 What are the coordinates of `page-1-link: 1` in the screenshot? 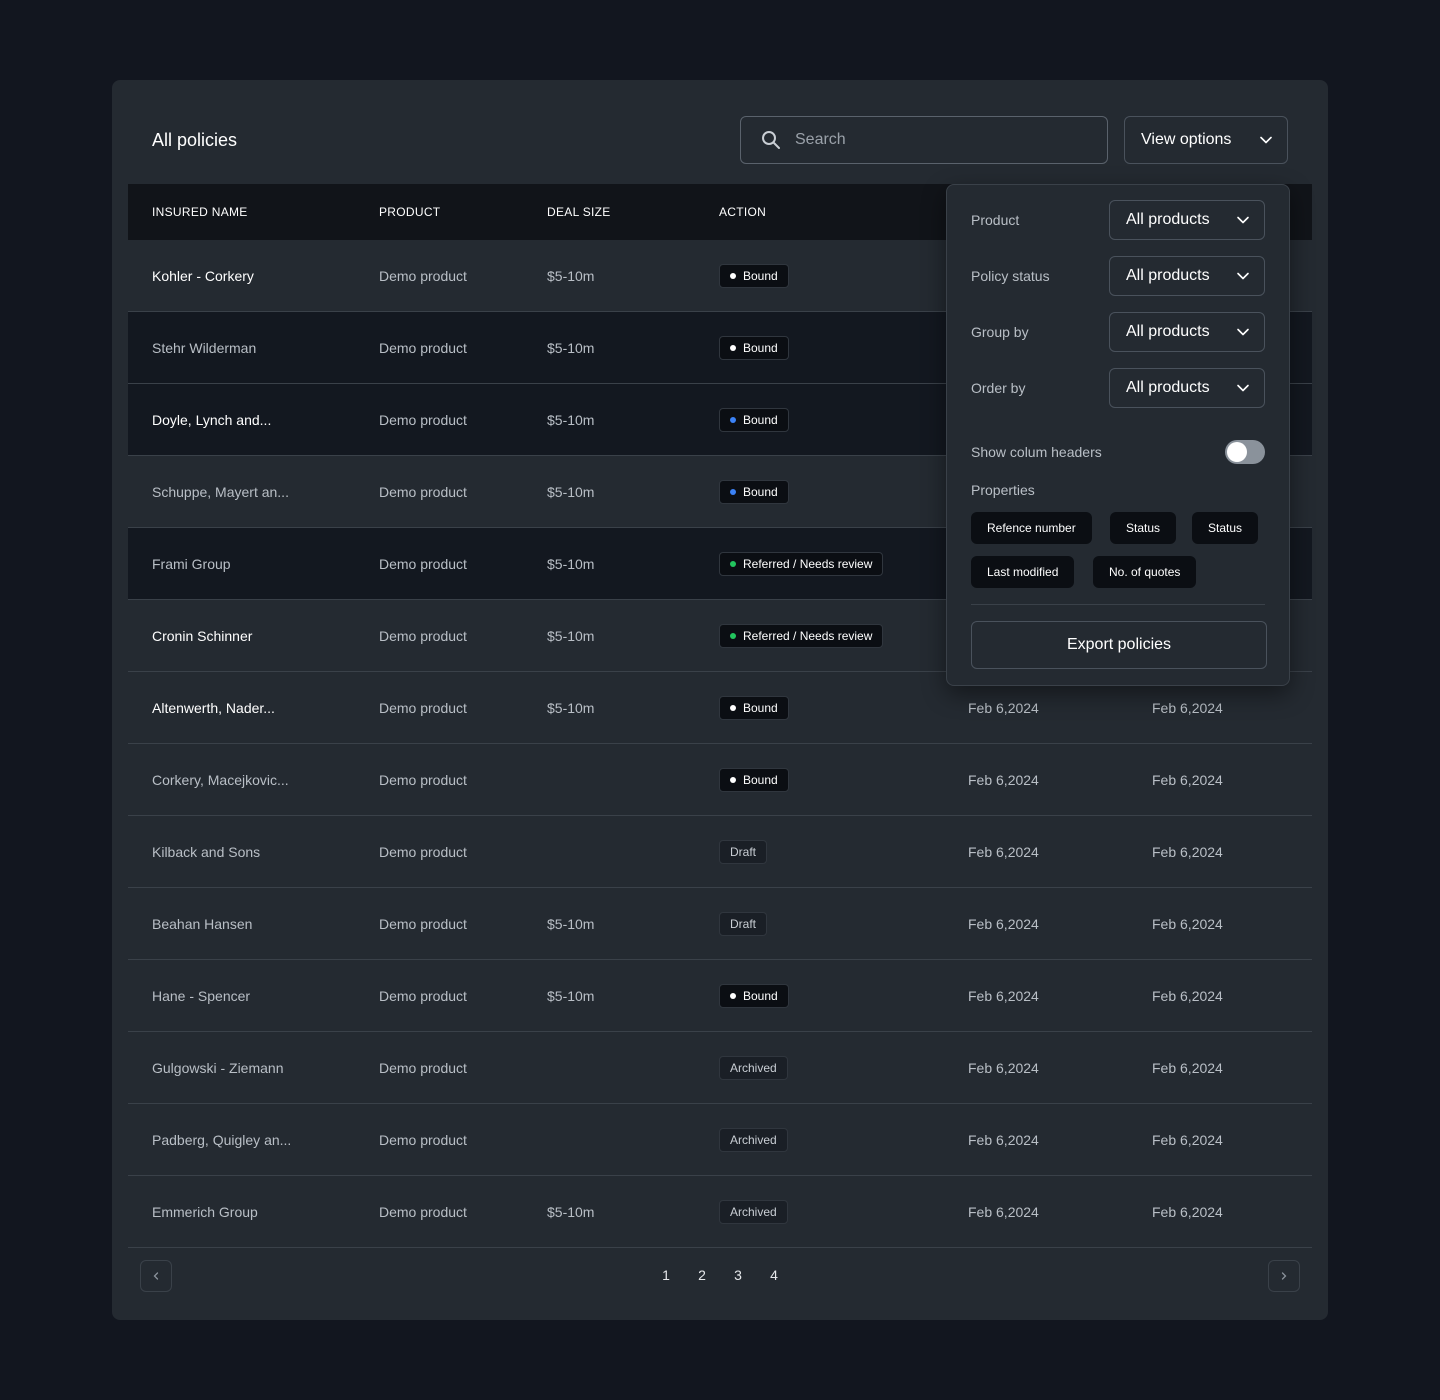 It's located at (666, 1275).